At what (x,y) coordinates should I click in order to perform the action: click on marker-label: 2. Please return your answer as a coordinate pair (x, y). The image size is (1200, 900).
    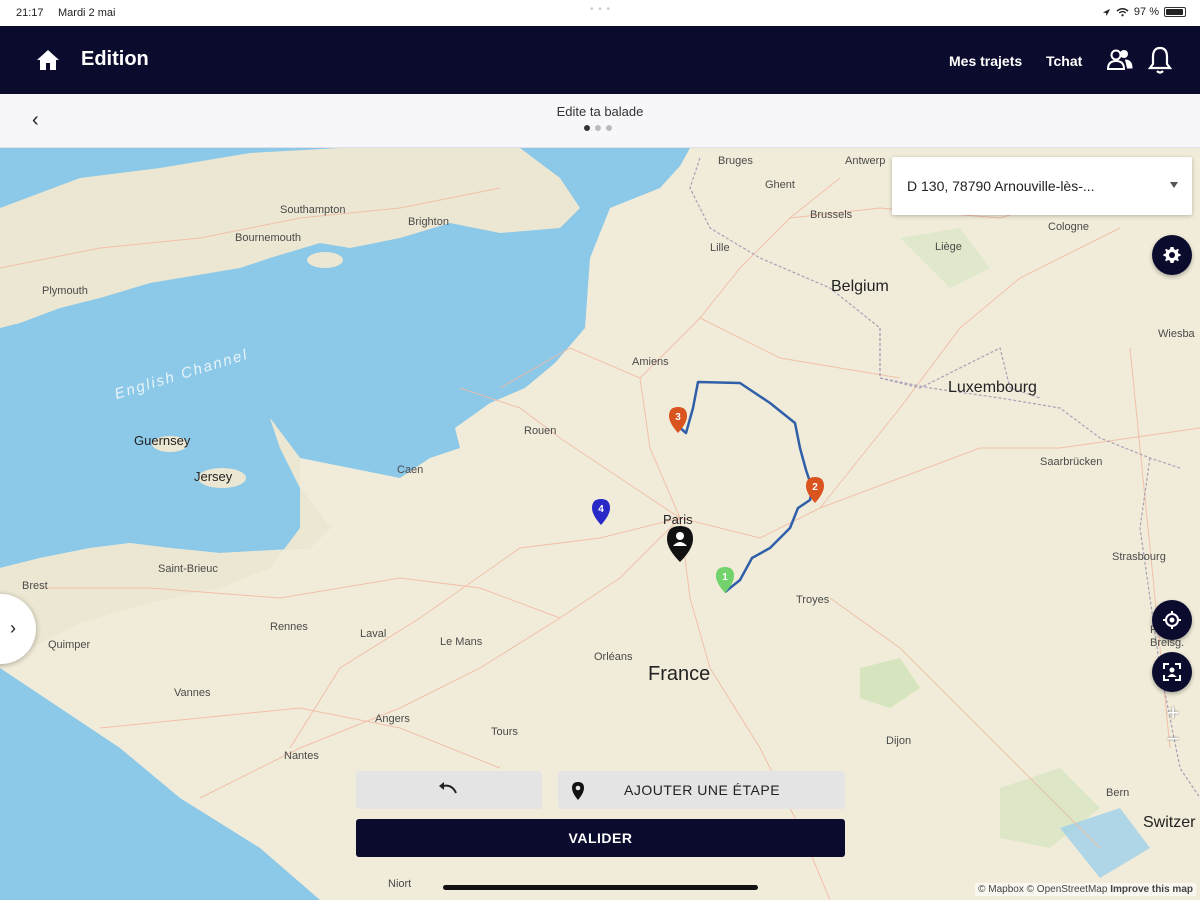
    Looking at the image, I should click on (815, 487).